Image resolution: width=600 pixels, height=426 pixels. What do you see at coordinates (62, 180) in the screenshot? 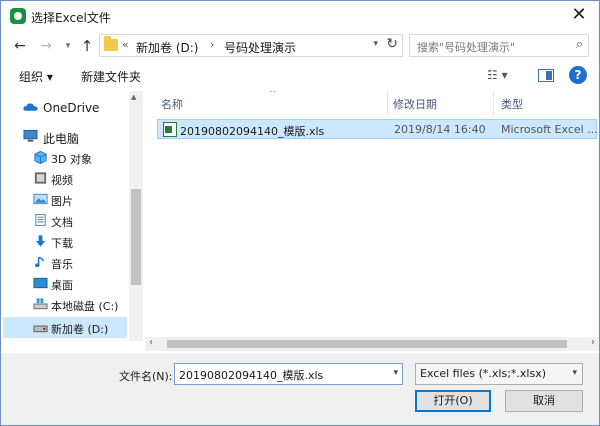
I see `sidebar-item-label: 视频` at bounding box center [62, 180].